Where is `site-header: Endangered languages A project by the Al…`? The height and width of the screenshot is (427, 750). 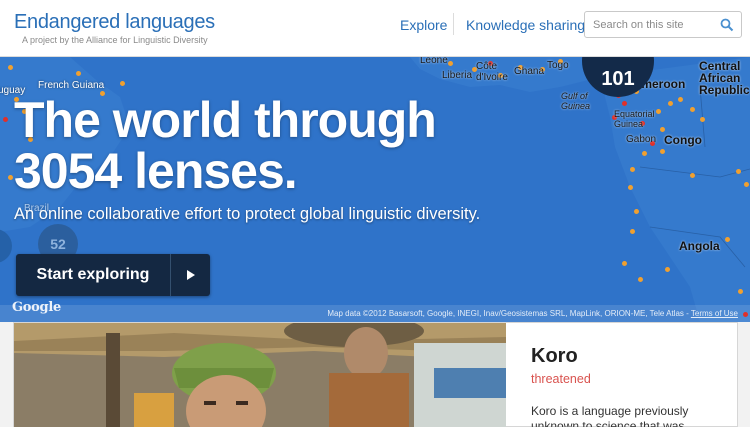 site-header: Endangered languages A project by the Al… is located at coordinates (375, 28).